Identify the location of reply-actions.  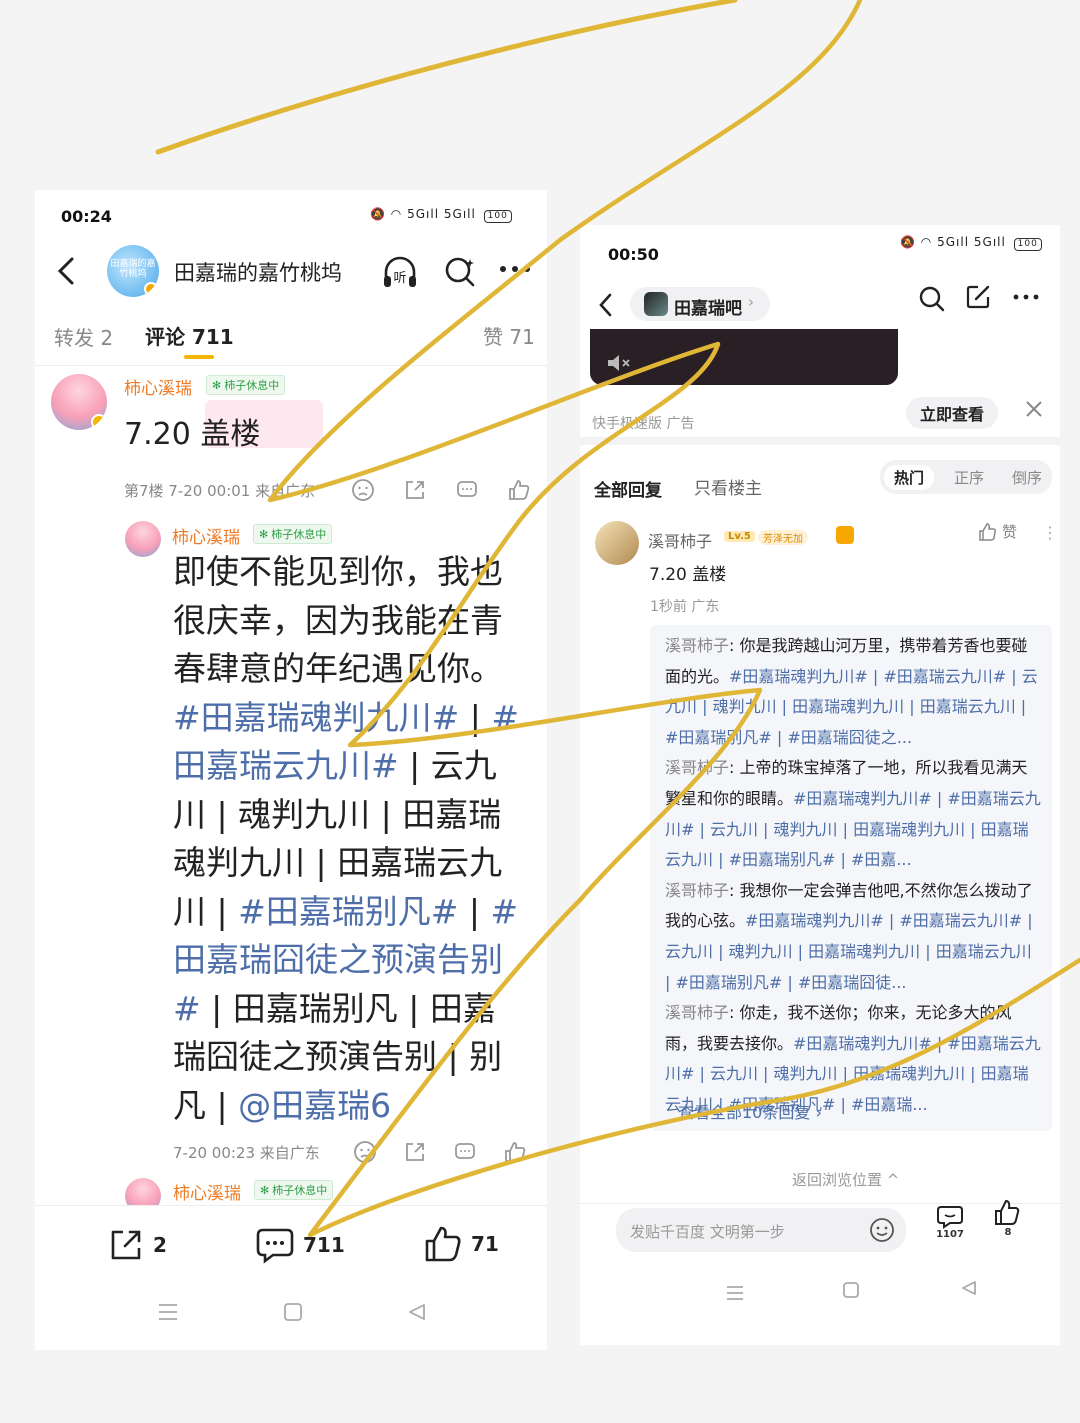
(440, 1152).